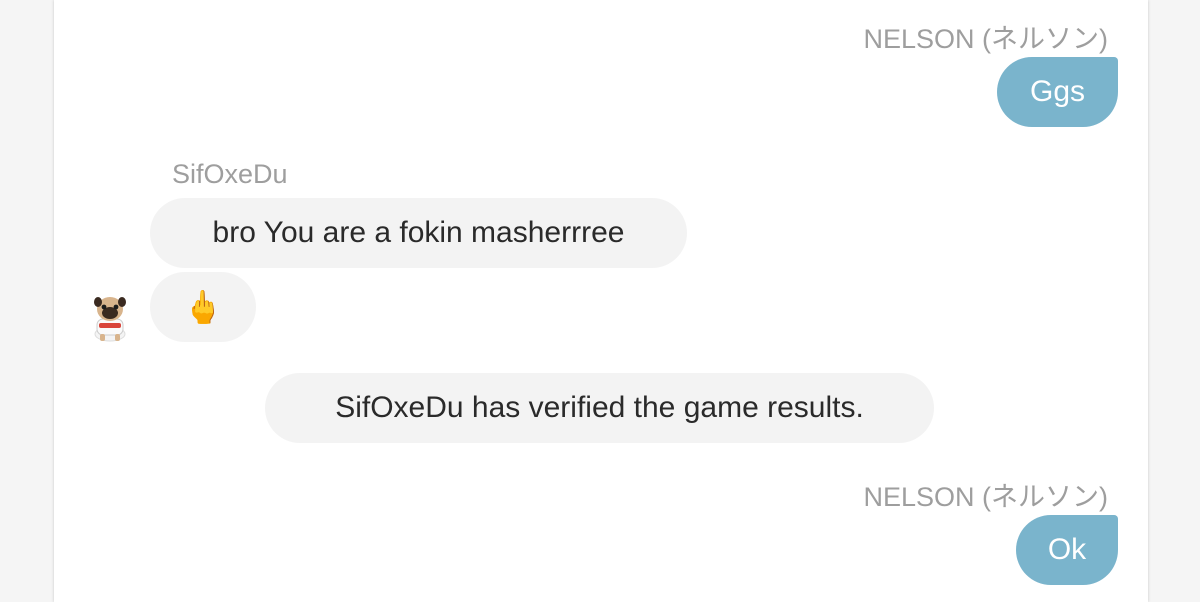 This screenshot has height=602, width=1200. Describe the element at coordinates (110, 318) in the screenshot. I see `pug-avatar-icon` at that location.